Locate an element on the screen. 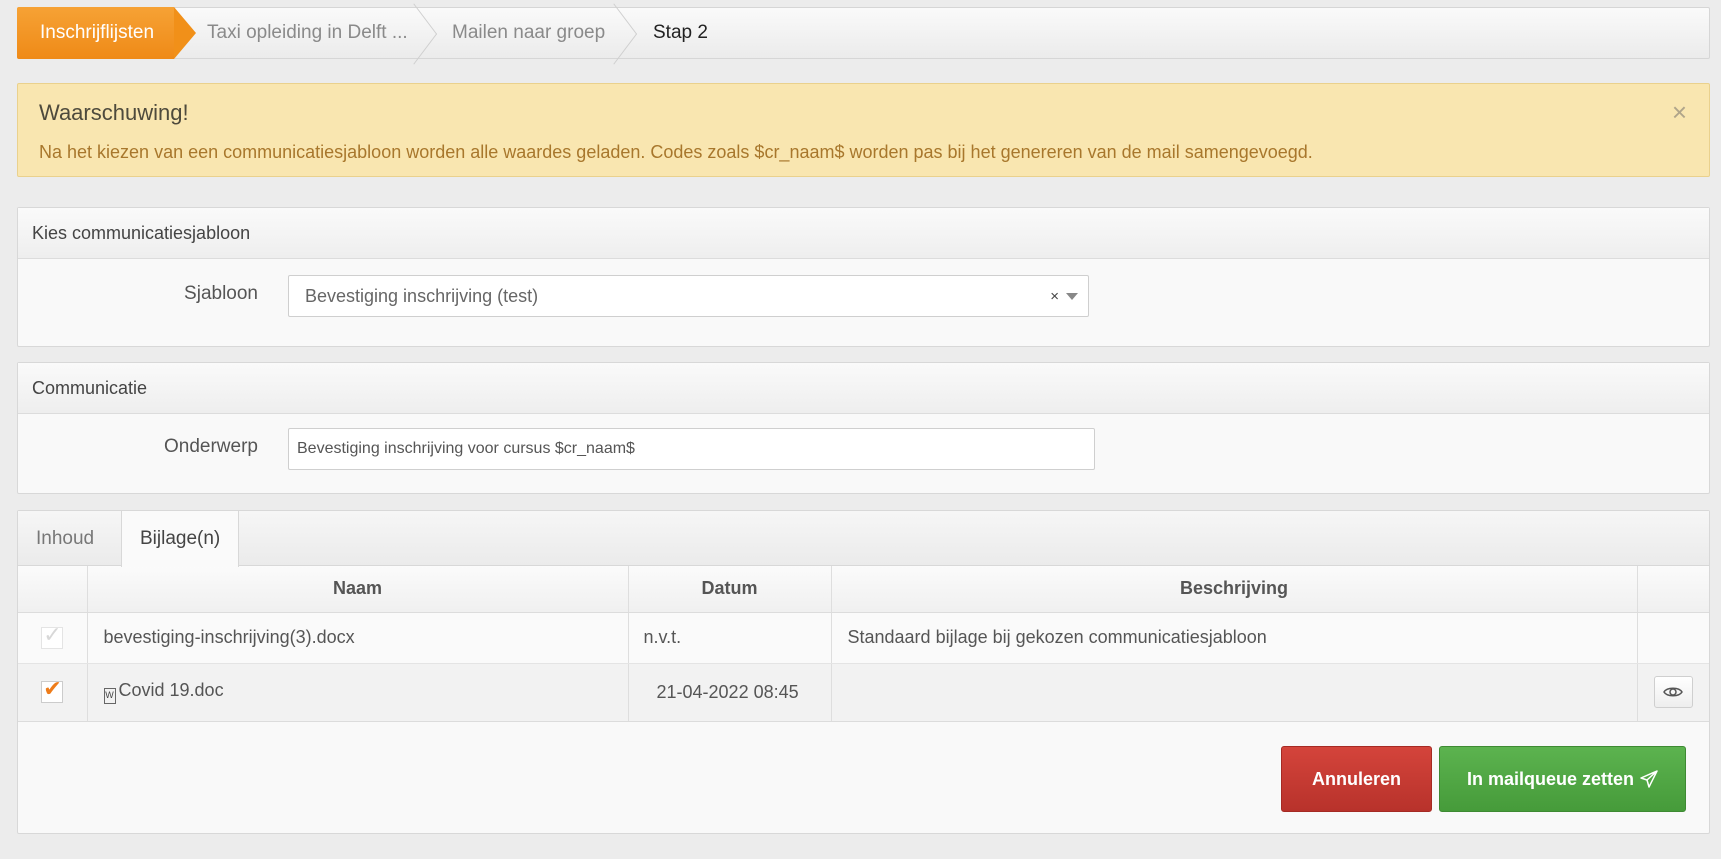 This screenshot has width=1721, height=859. alert-title: Waarschuwing! is located at coordinates (114, 112).